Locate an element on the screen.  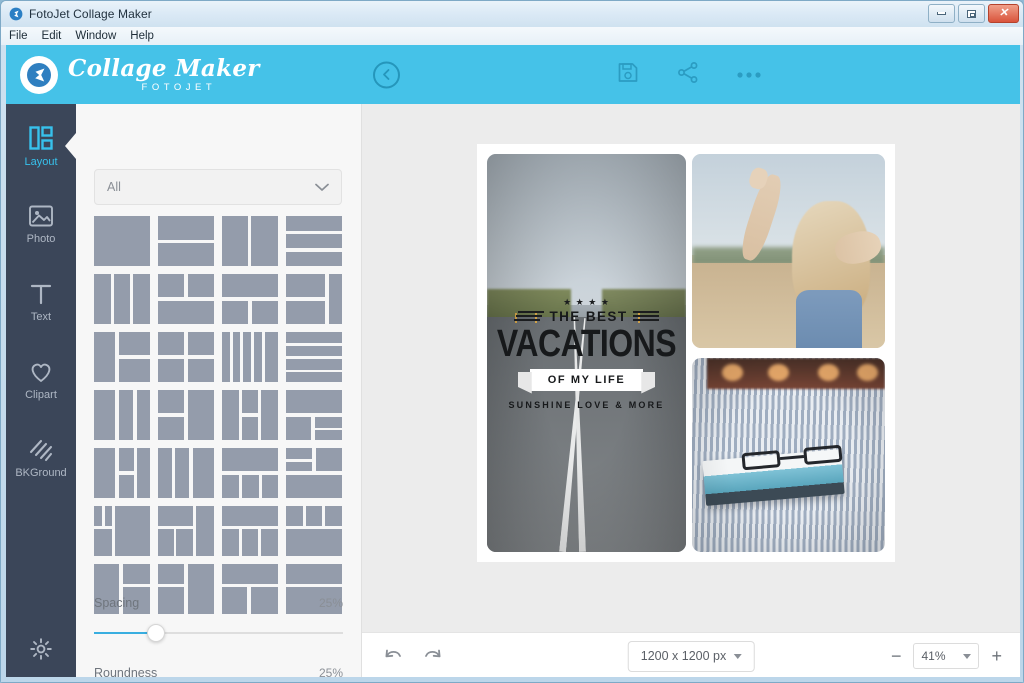
sidebar-item-photo: Photo is located at coordinates (41, 224).